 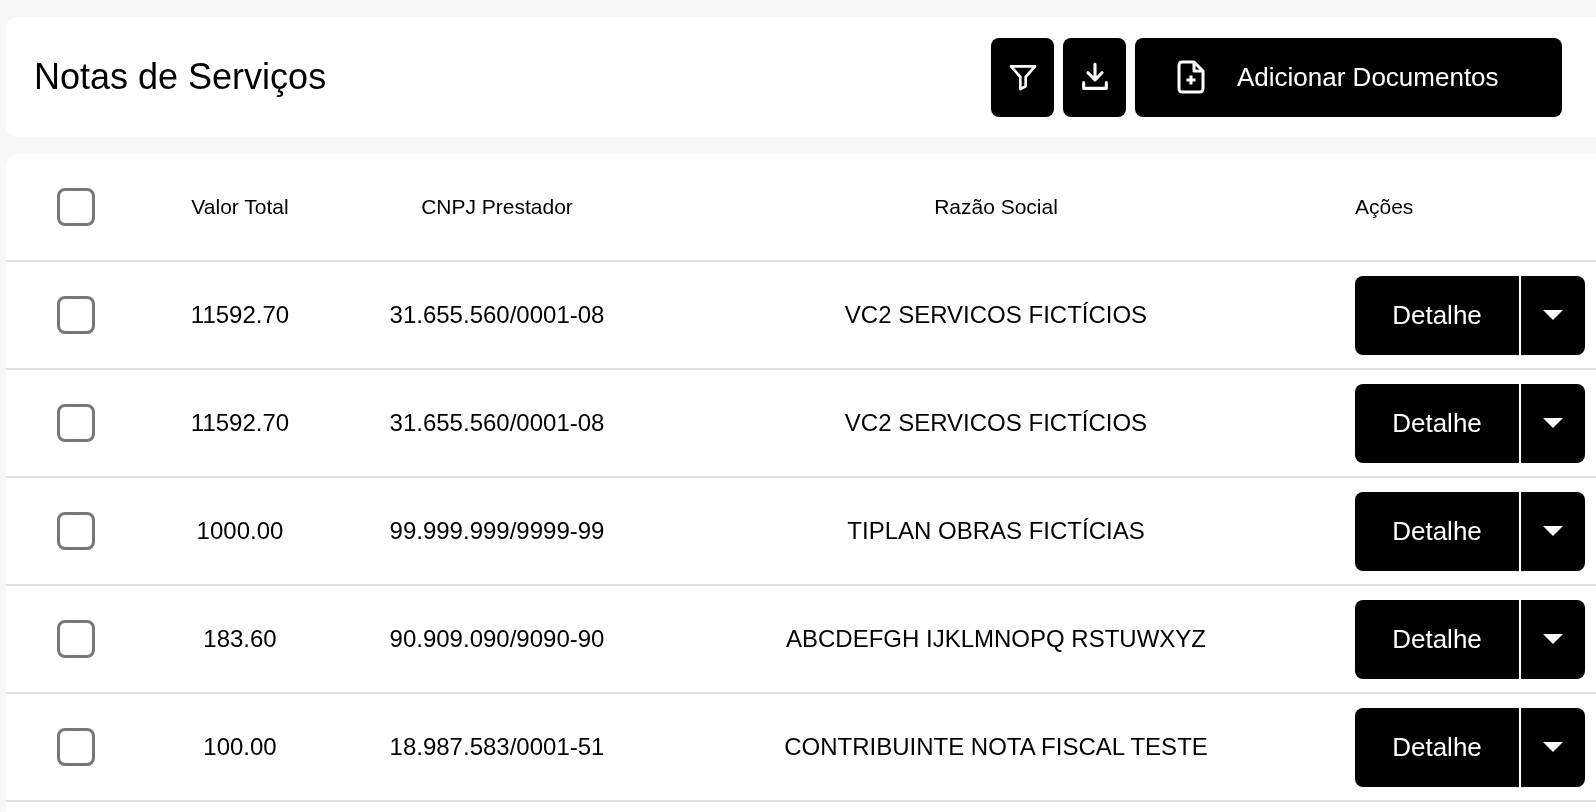 What do you see at coordinates (497, 531) in the screenshot?
I see `table-cell-text: 99.999.999/9999-99` at bounding box center [497, 531].